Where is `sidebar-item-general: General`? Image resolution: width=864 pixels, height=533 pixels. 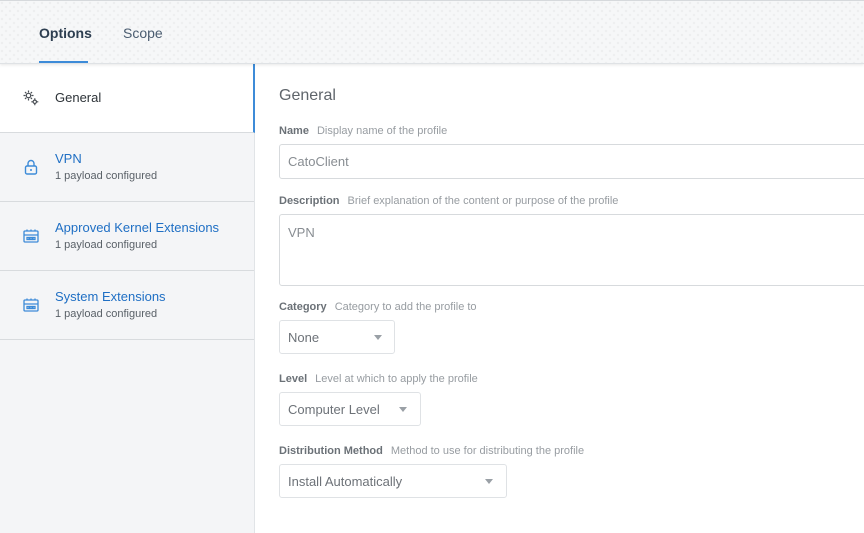 sidebar-item-general: General is located at coordinates (127, 98).